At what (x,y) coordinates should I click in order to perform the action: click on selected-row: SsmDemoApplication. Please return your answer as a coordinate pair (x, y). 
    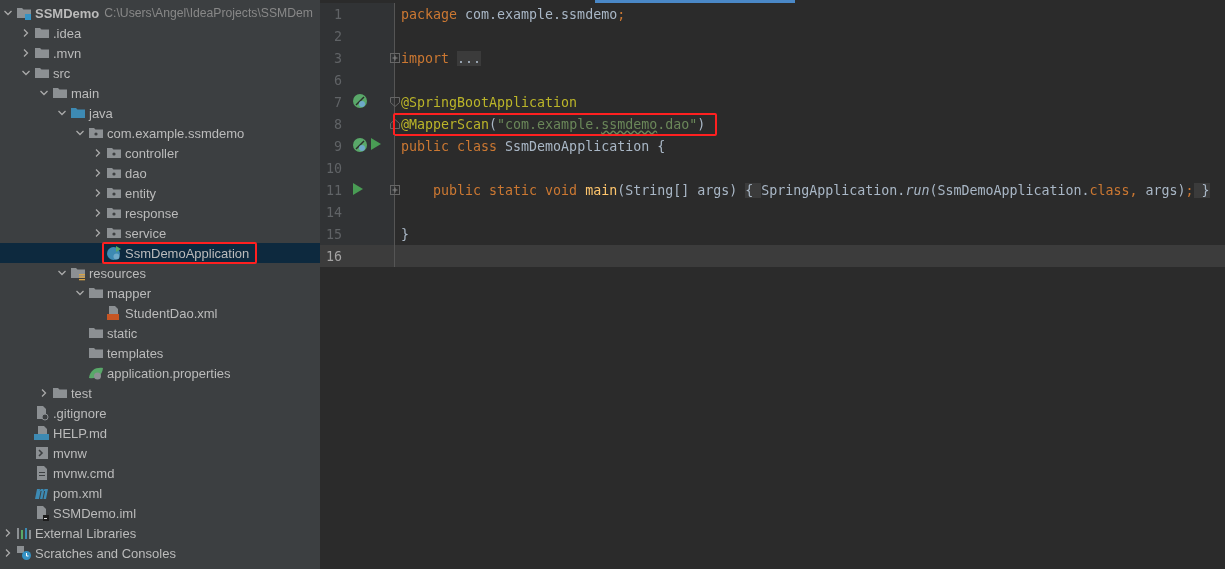
    Looking at the image, I should click on (160, 253).